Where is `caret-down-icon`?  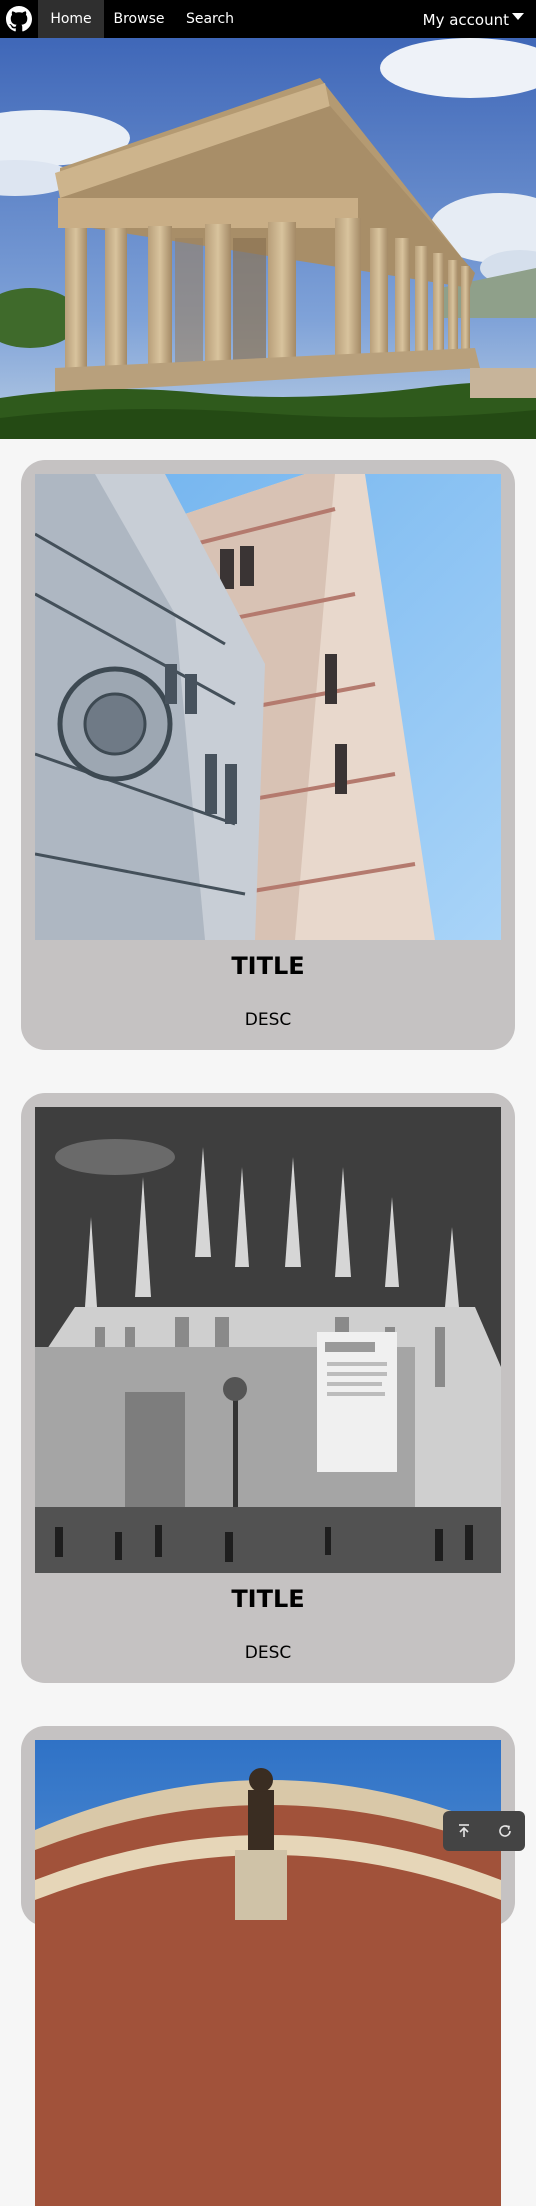 caret-down-icon is located at coordinates (518, 16).